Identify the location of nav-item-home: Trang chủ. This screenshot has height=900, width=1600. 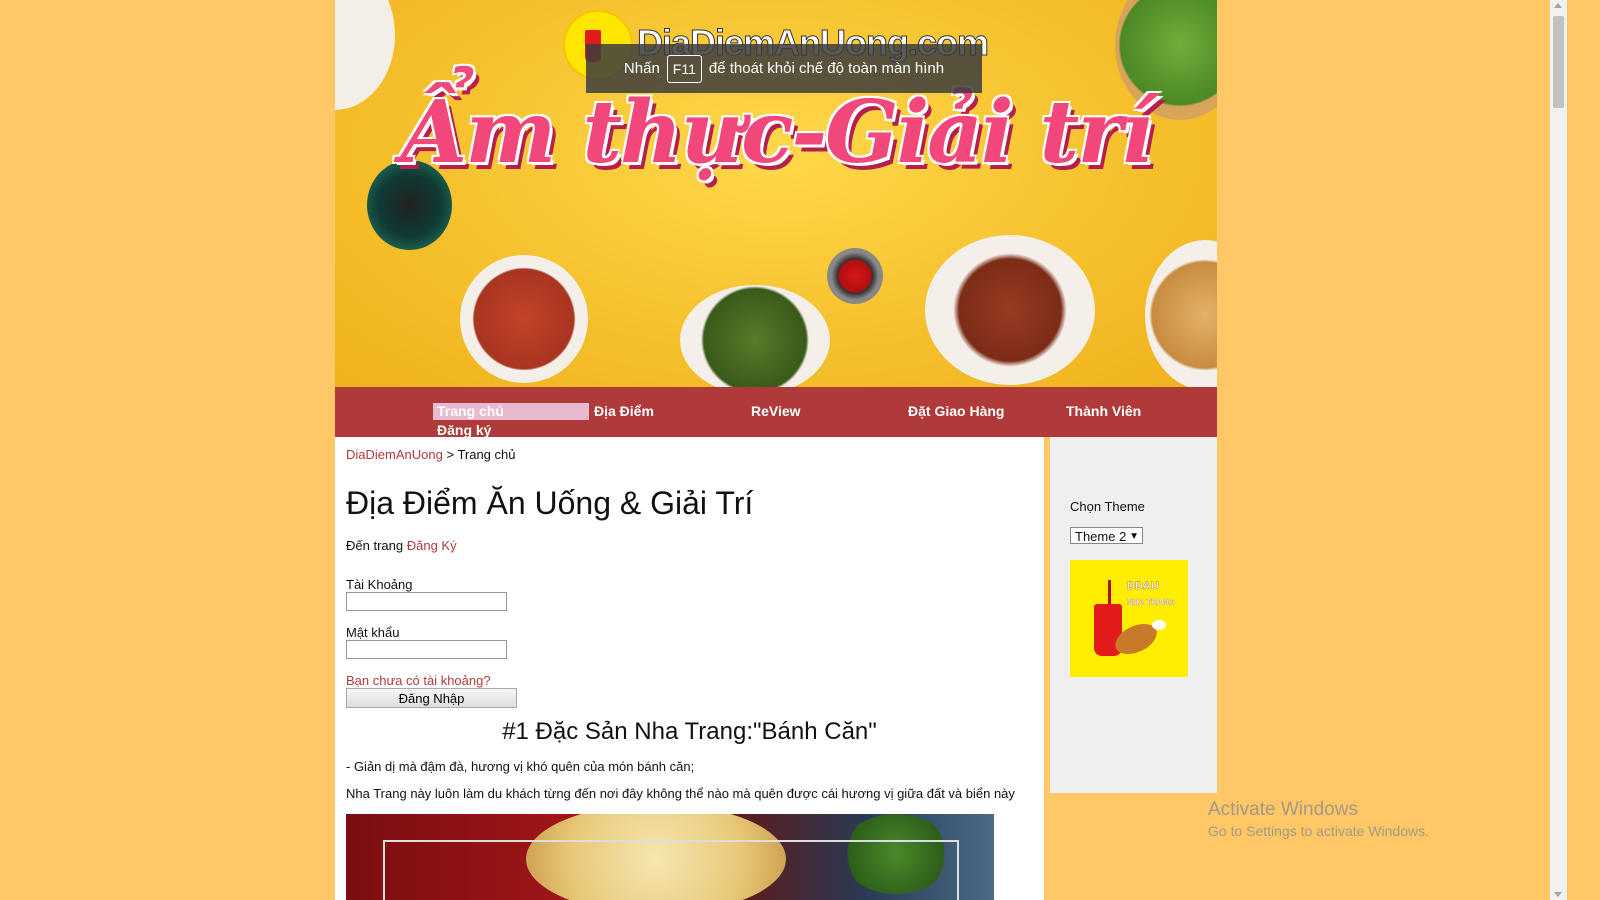
(511, 411).